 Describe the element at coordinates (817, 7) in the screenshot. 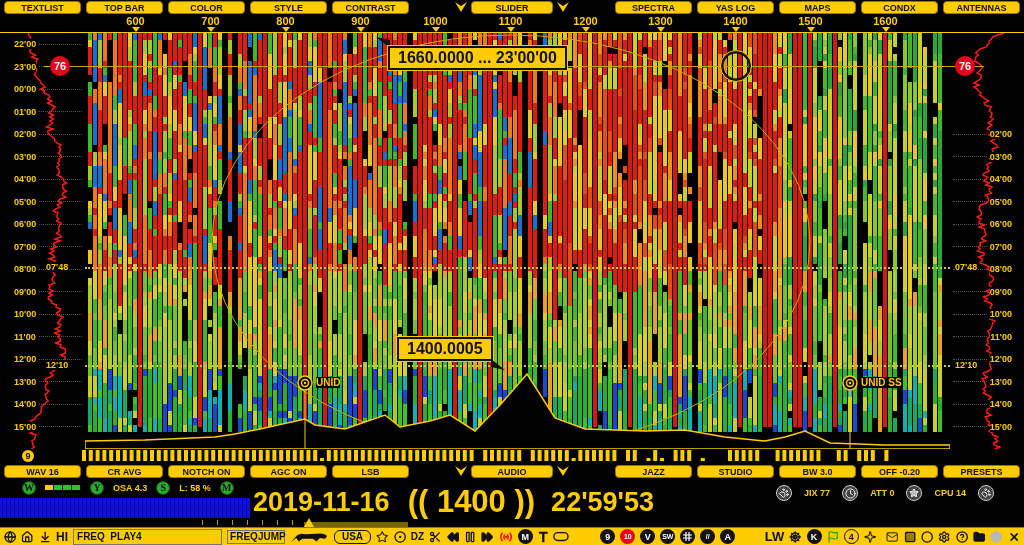

I see `toolbar-button: MAPS` at that location.